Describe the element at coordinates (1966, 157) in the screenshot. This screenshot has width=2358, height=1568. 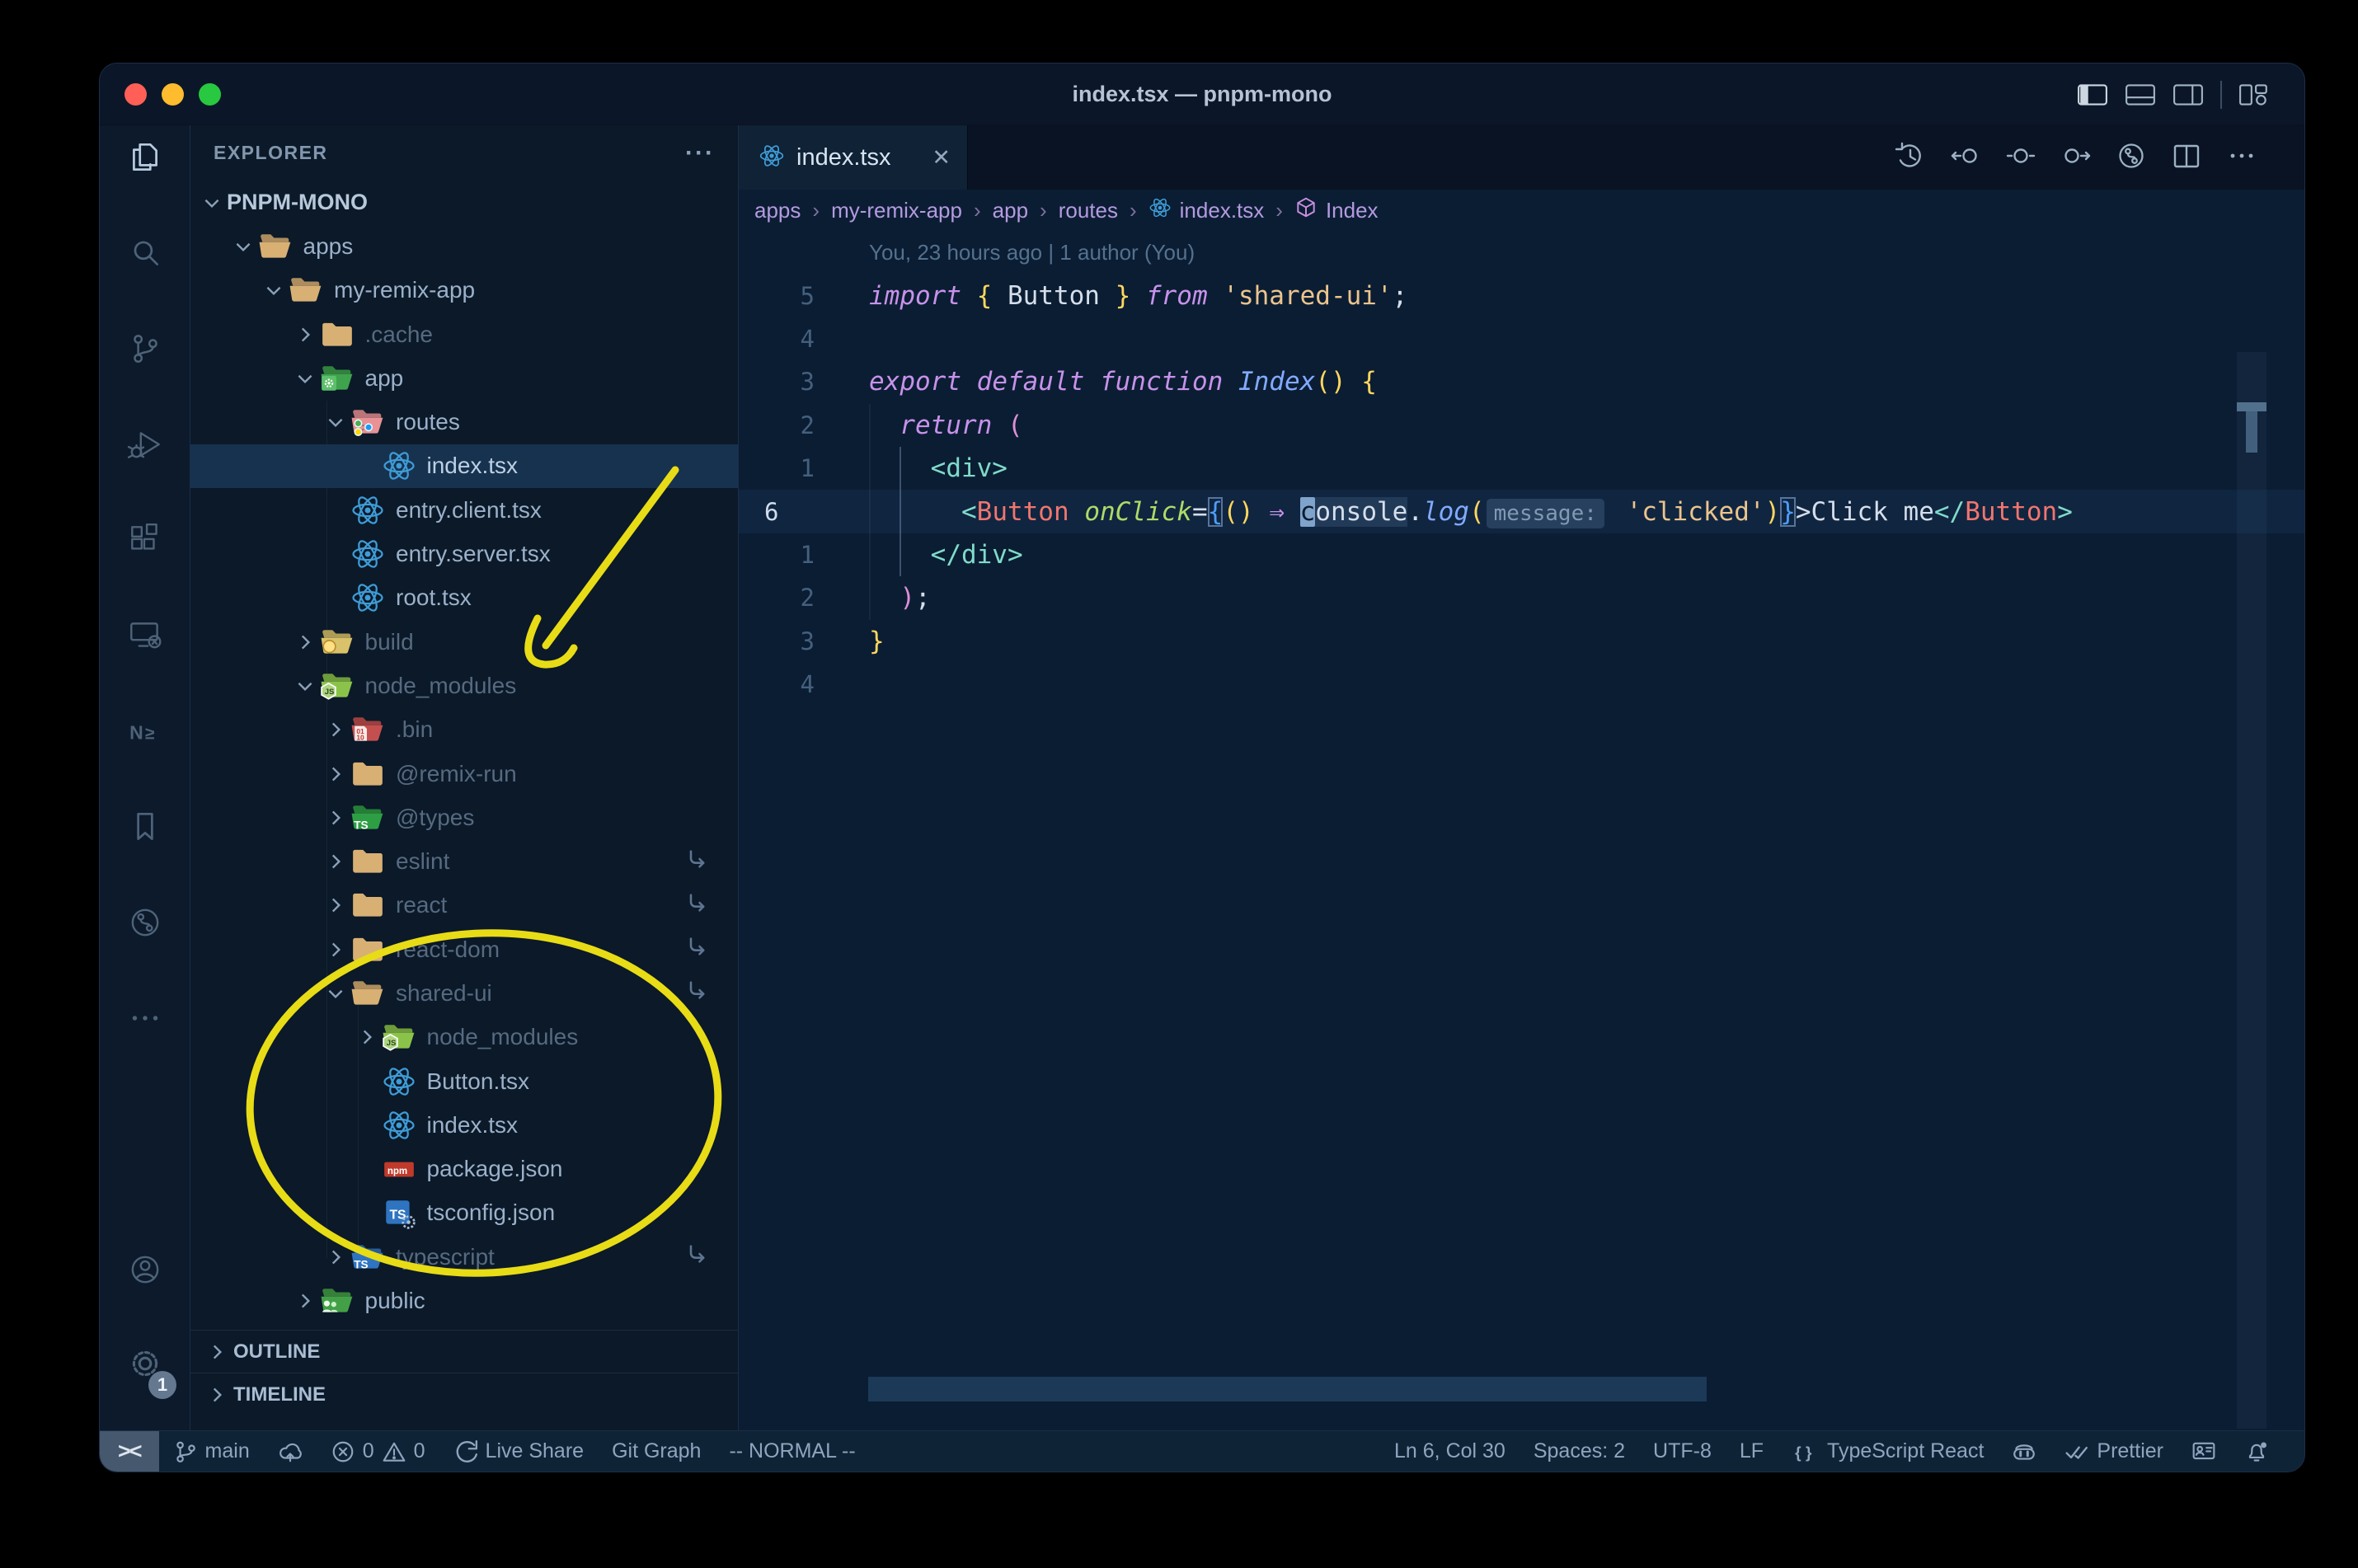
I see `previous-change-icon` at that location.